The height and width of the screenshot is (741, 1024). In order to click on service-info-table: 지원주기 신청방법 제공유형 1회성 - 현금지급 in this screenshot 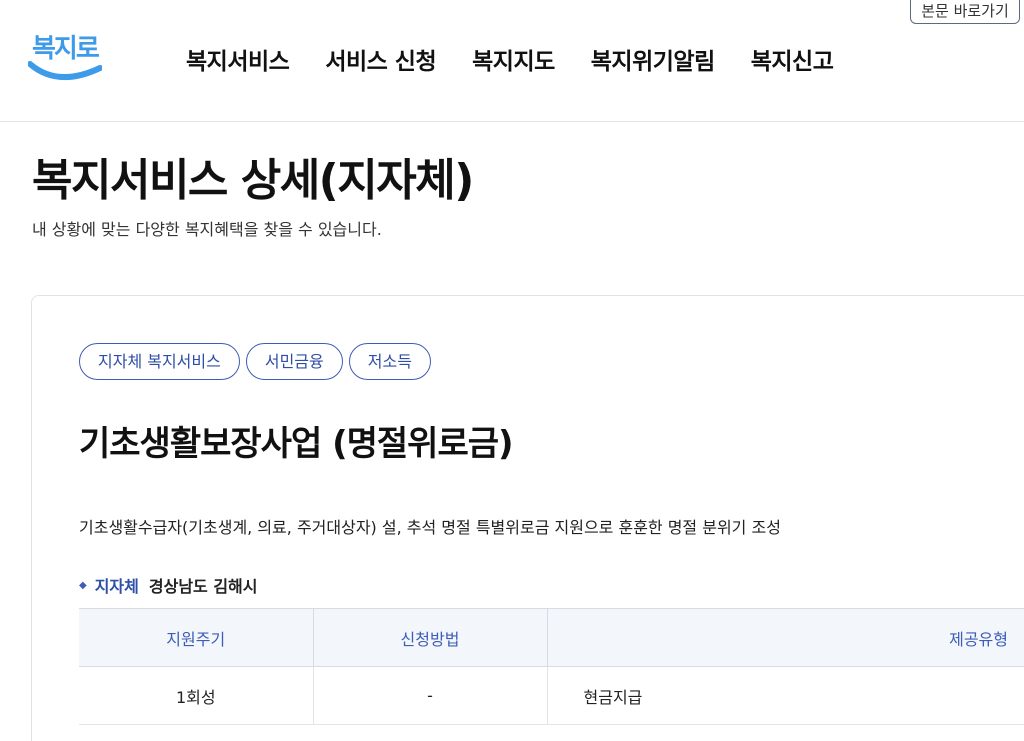, I will do `click(551, 666)`.